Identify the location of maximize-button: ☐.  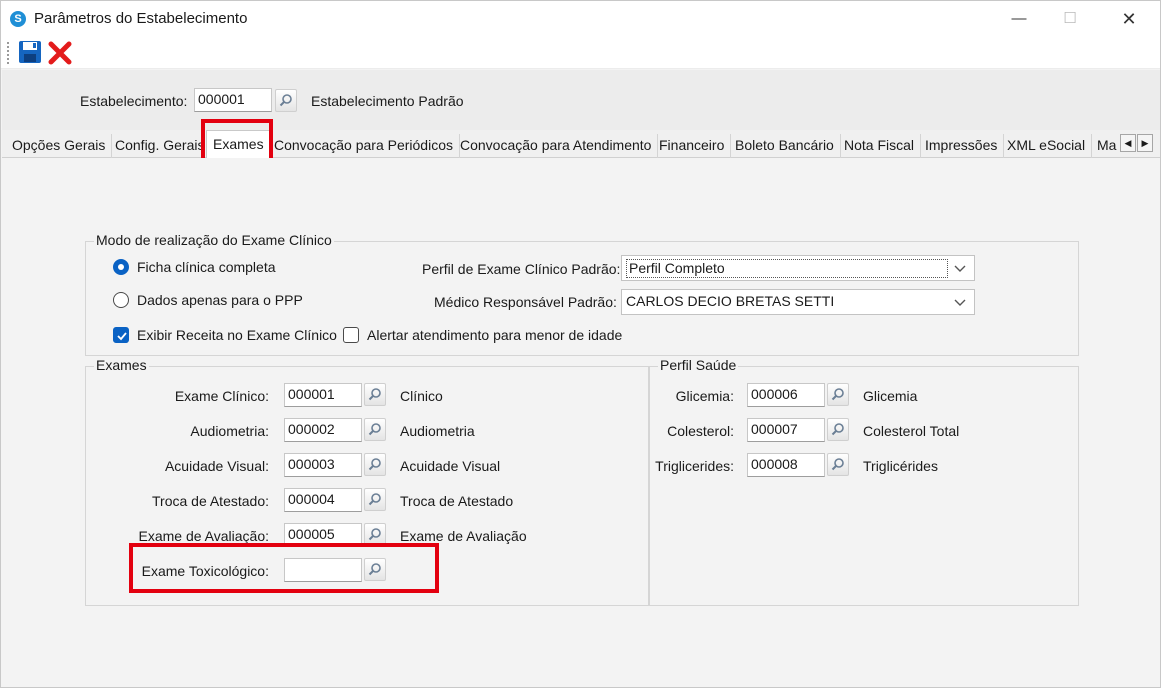
(1070, 19).